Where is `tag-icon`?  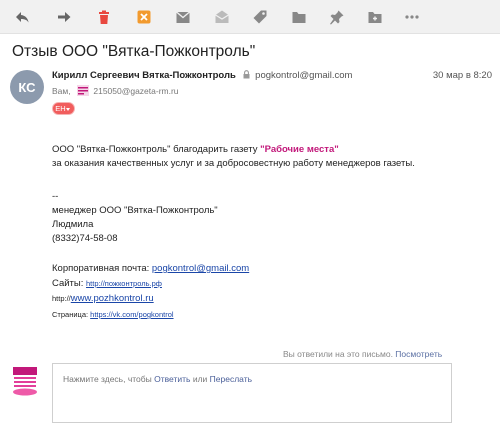 tag-icon is located at coordinates (260, 17).